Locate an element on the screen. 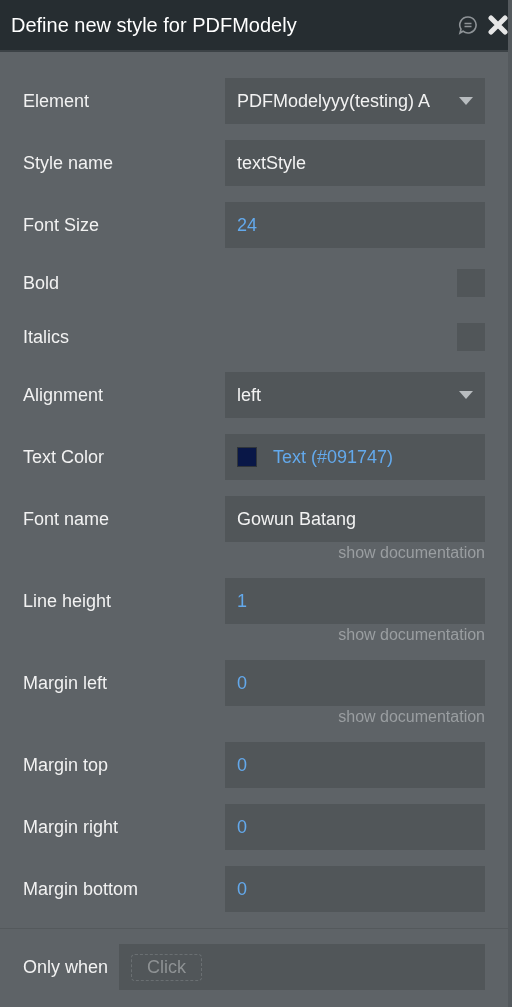 The image size is (512, 1007). text-field: textStyle is located at coordinates (355, 163).